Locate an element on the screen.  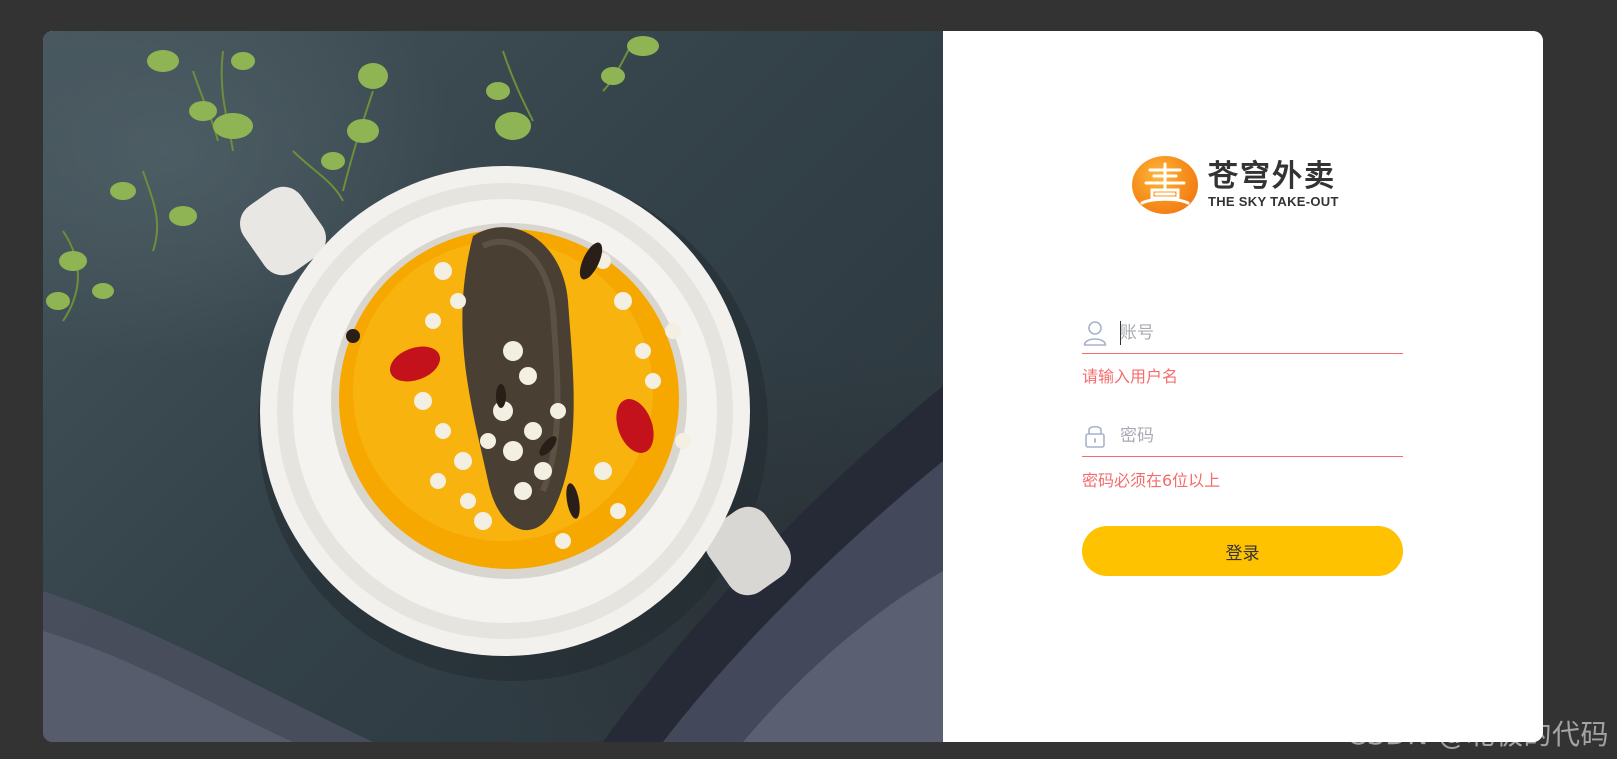
username-input is located at coordinates (1255, 333).